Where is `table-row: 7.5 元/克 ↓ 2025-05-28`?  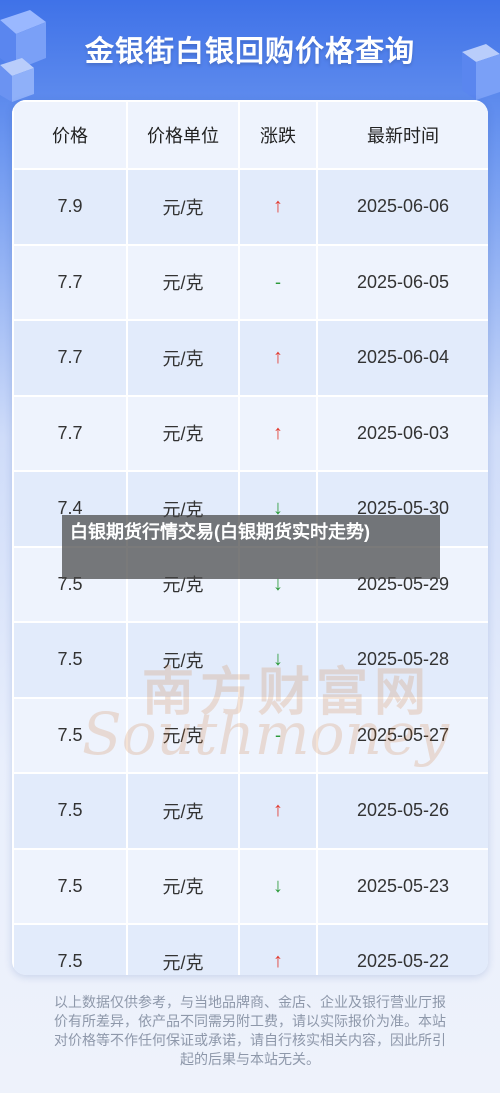 table-row: 7.5 元/克 ↓ 2025-05-28 is located at coordinates (250, 660).